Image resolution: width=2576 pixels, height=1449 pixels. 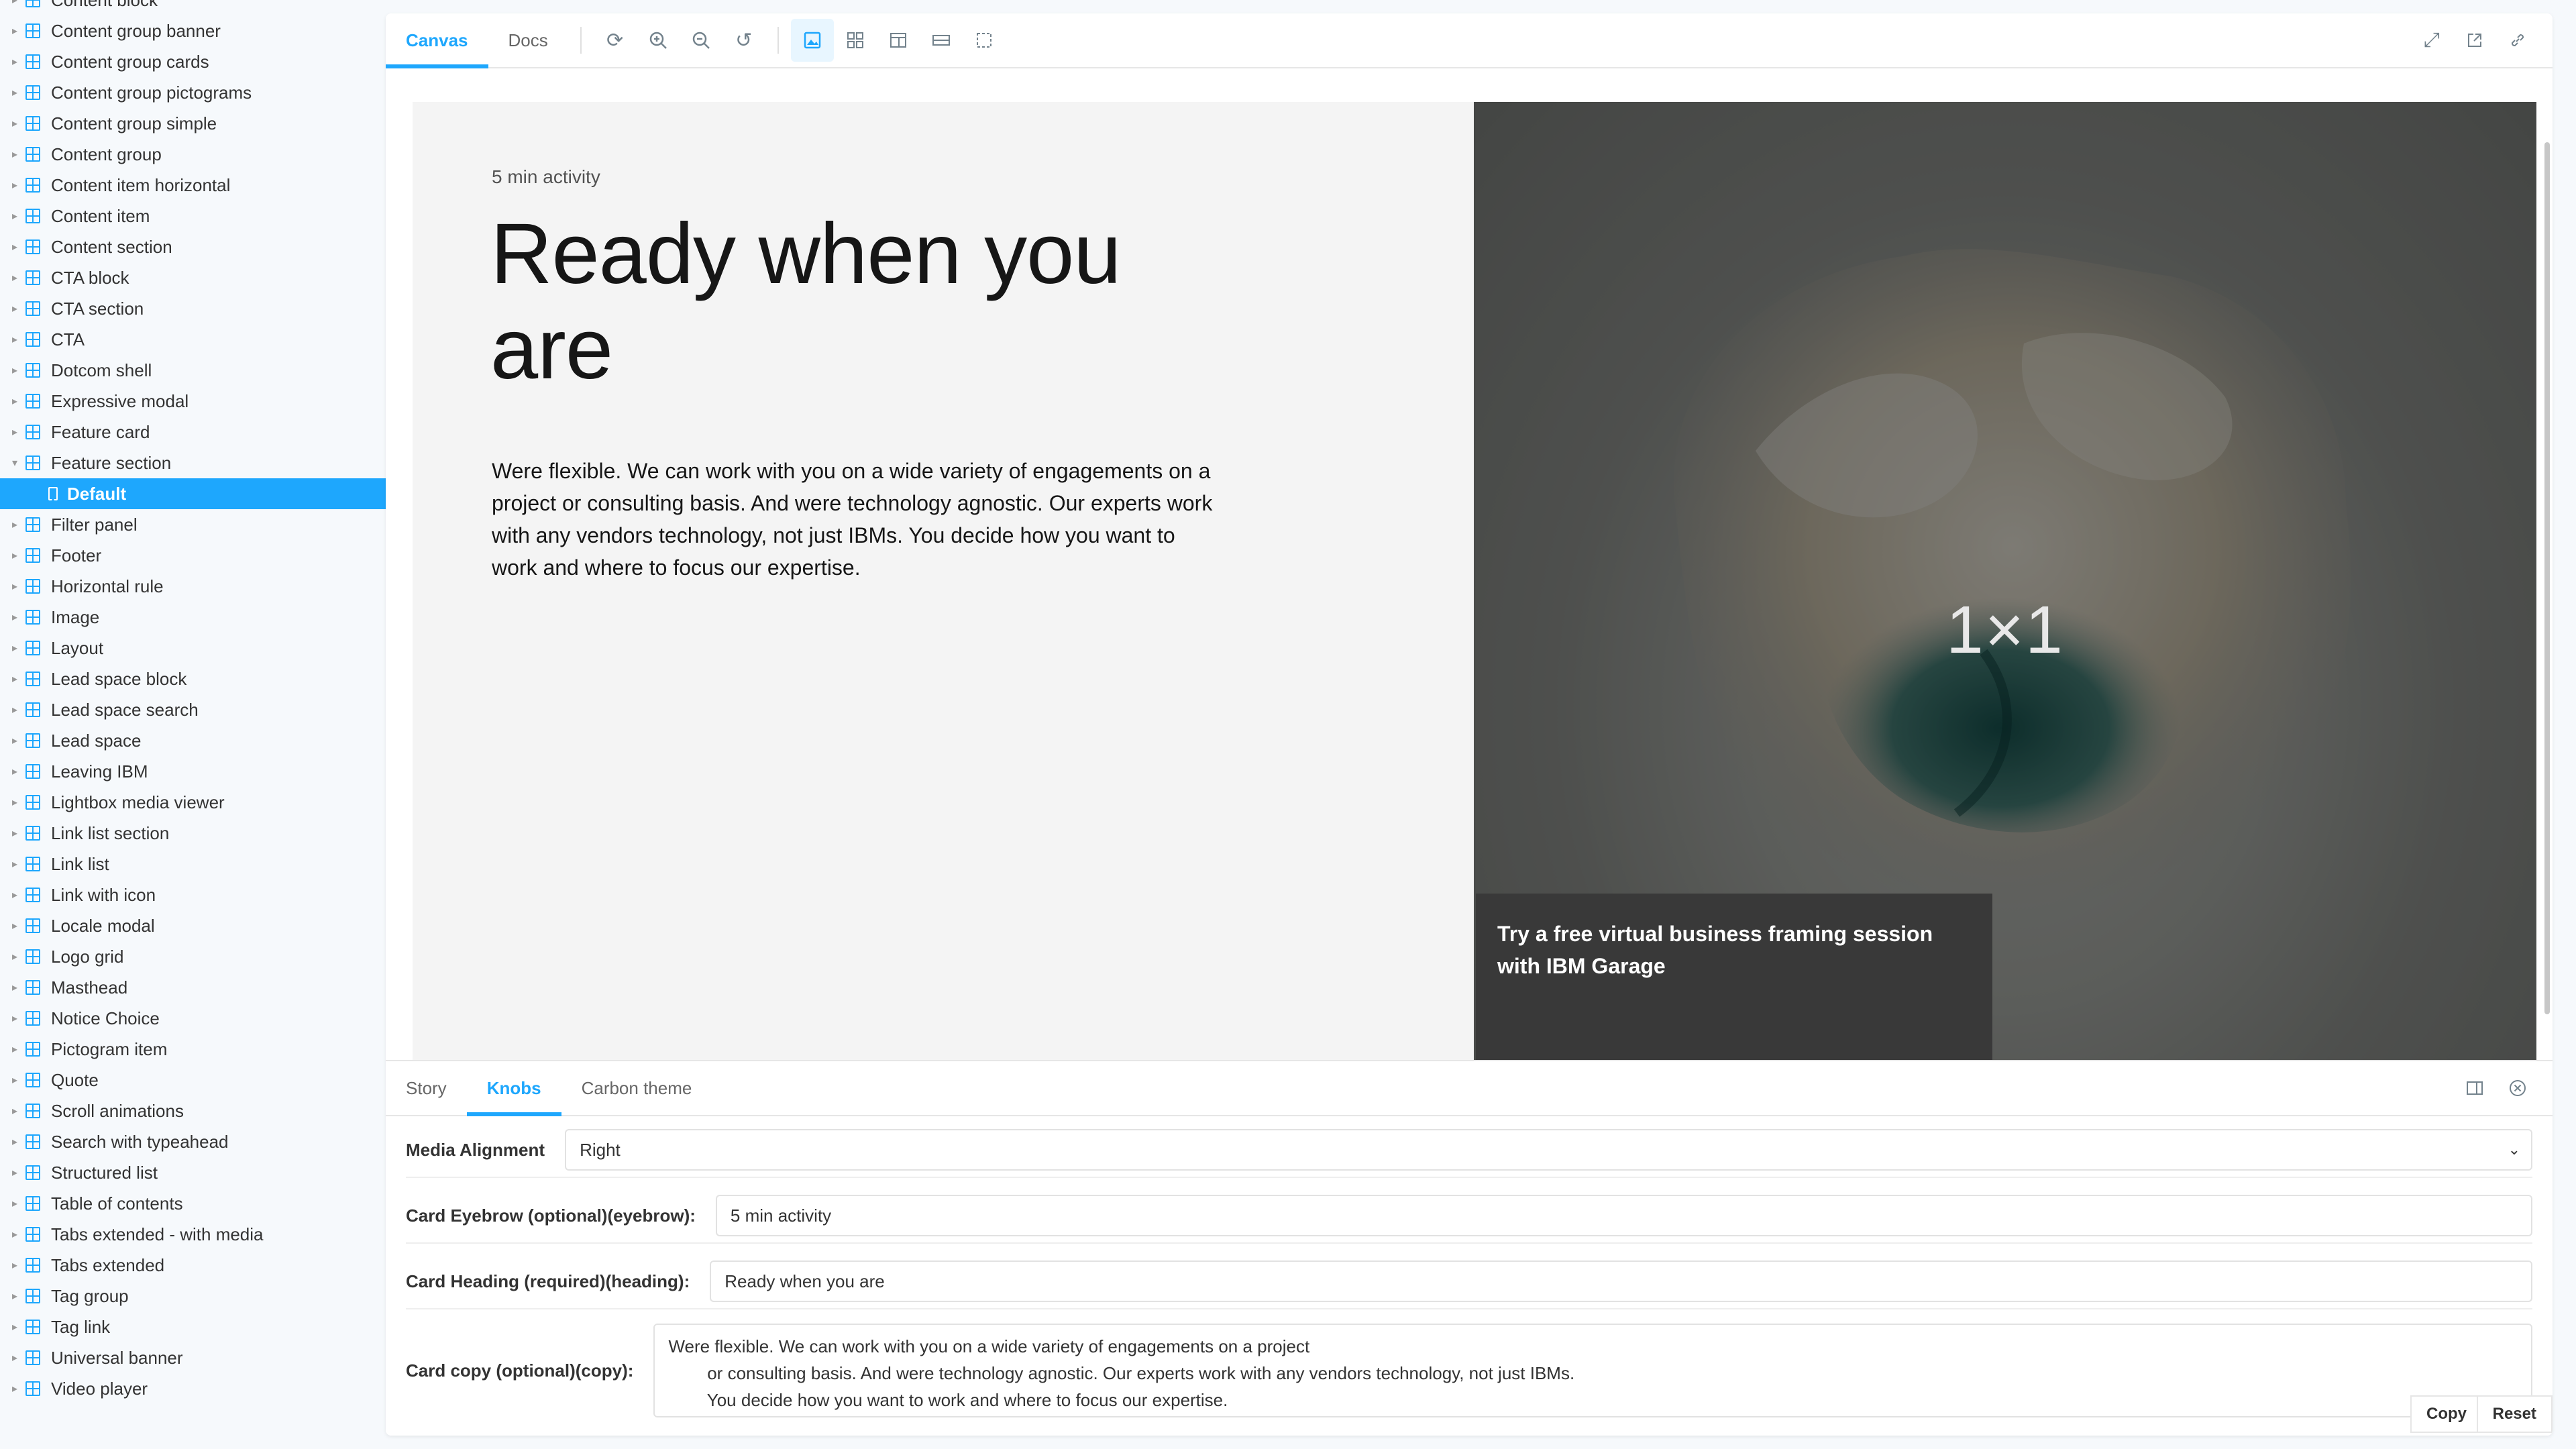 What do you see at coordinates (2514, 1414) in the screenshot?
I see `reset-button: Reset` at bounding box center [2514, 1414].